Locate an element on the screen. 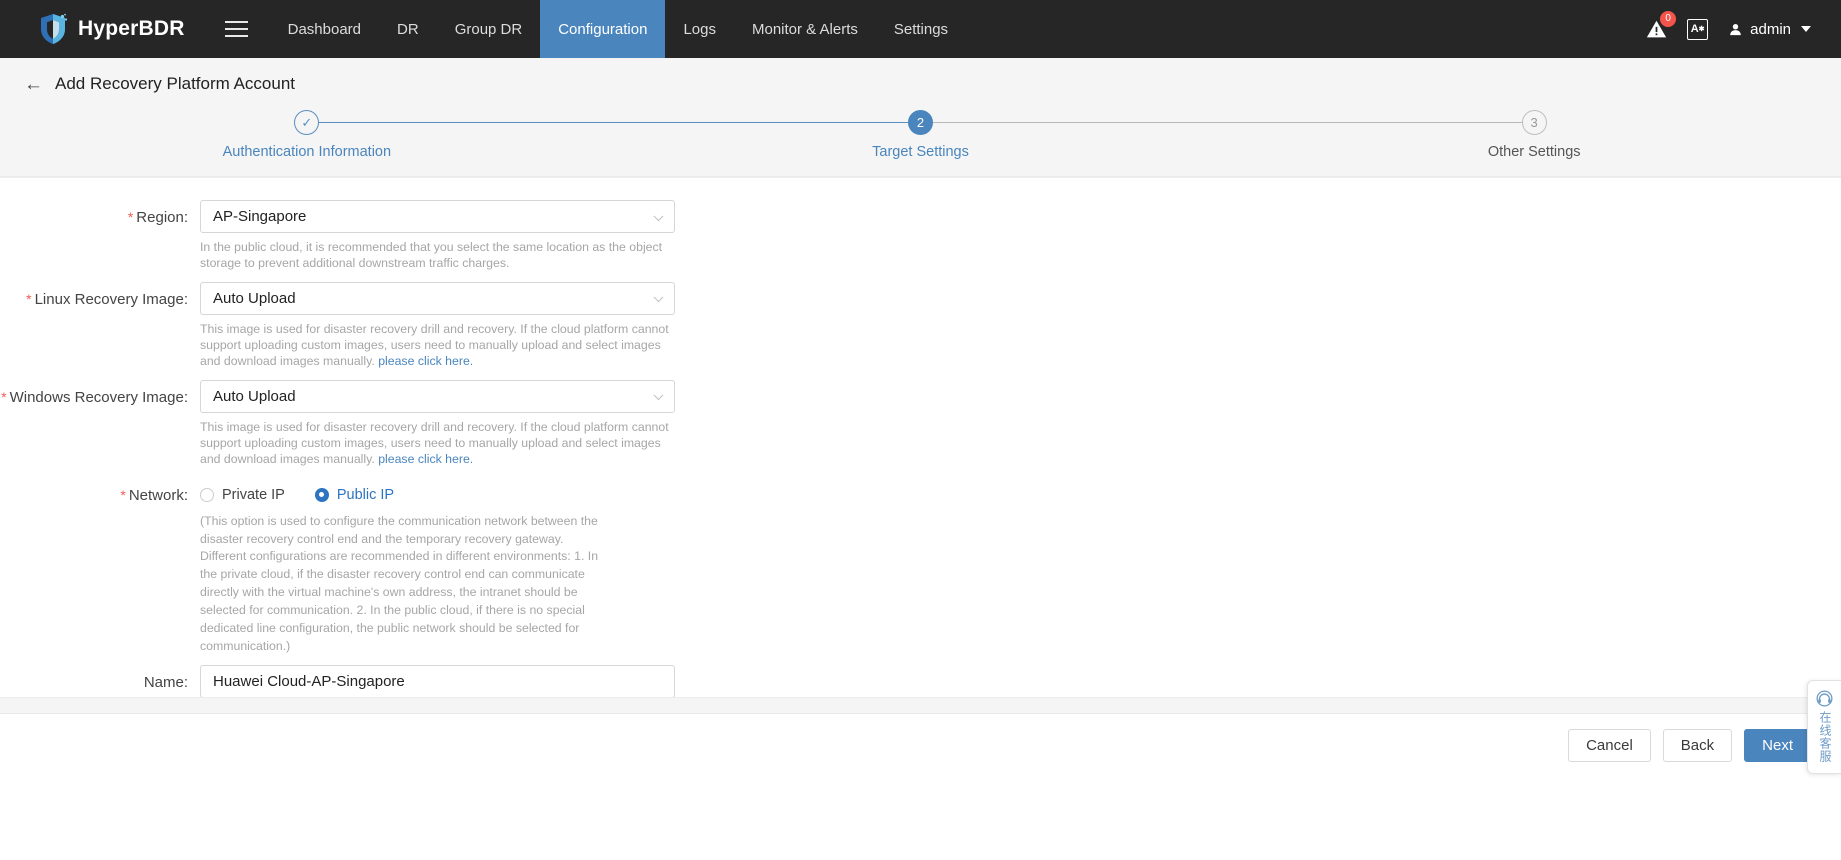 The width and height of the screenshot is (1841, 860). step-3-number: 3 is located at coordinates (1534, 122).